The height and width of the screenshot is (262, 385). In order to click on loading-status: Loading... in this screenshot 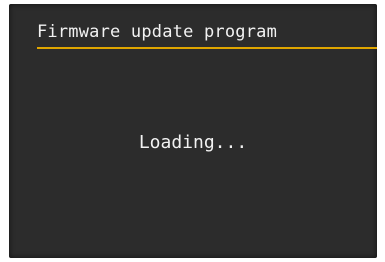, I will do `click(193, 142)`.